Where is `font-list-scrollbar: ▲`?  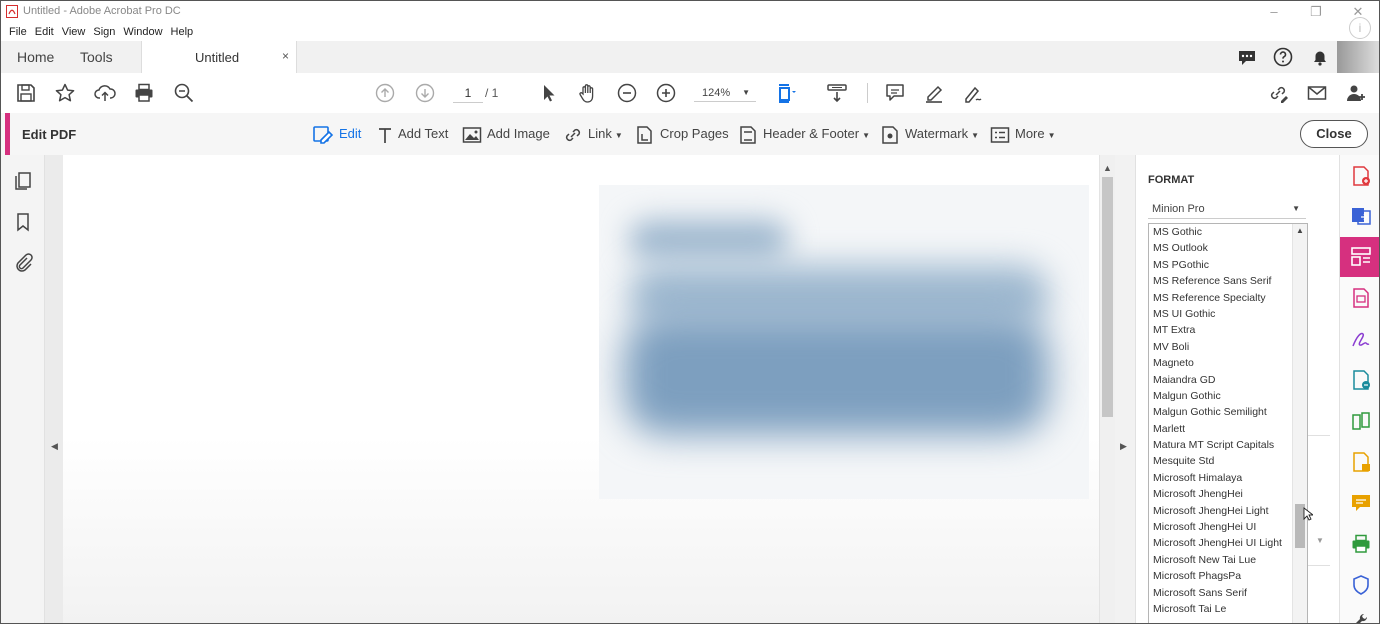 font-list-scrollbar: ▲ is located at coordinates (1299, 423).